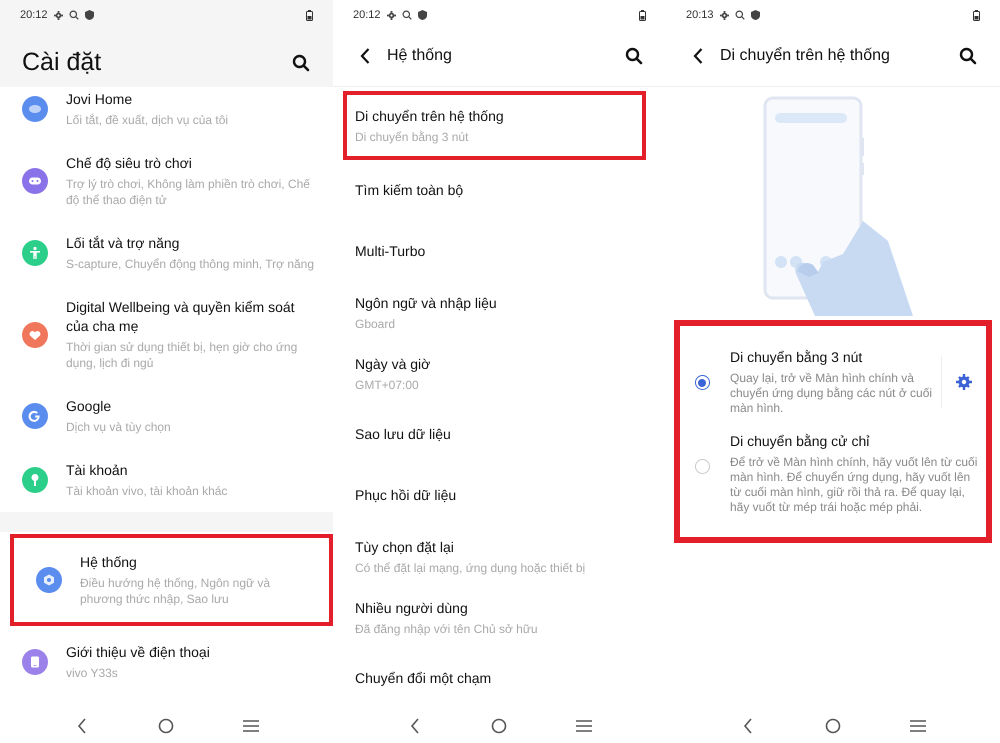  Describe the element at coordinates (375, 324) in the screenshot. I see `item-subtitle: Gboard` at that location.